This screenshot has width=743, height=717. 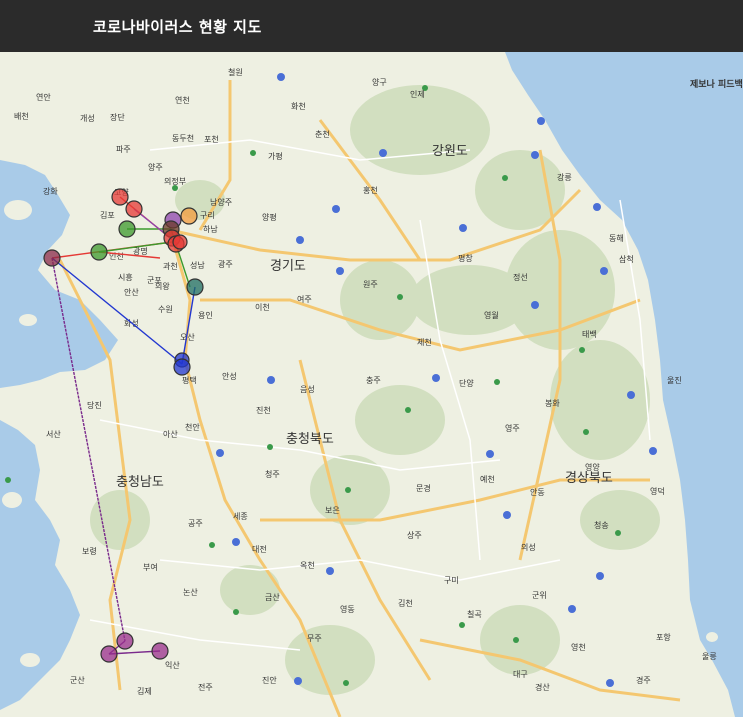 What do you see at coordinates (131, 292) in the screenshot?
I see `city-label: 안산` at bounding box center [131, 292].